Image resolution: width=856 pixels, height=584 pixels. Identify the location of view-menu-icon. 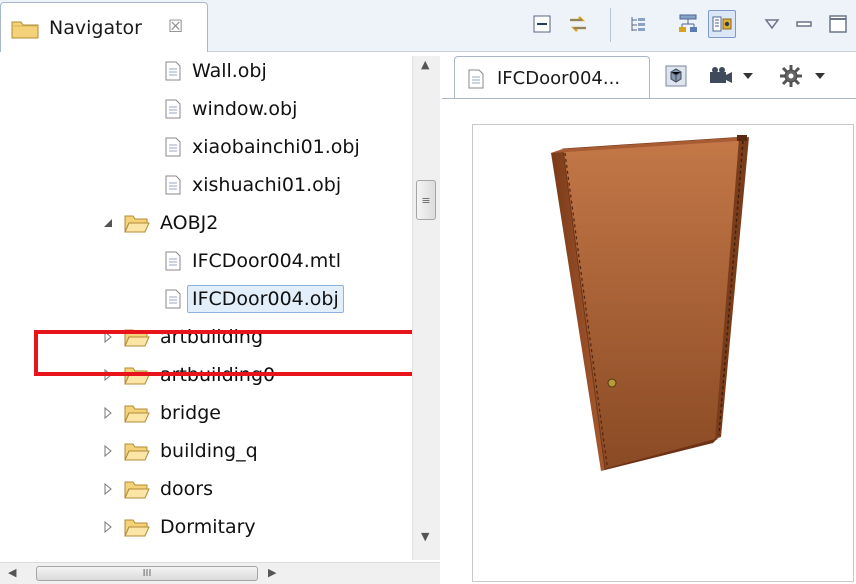
(772, 24).